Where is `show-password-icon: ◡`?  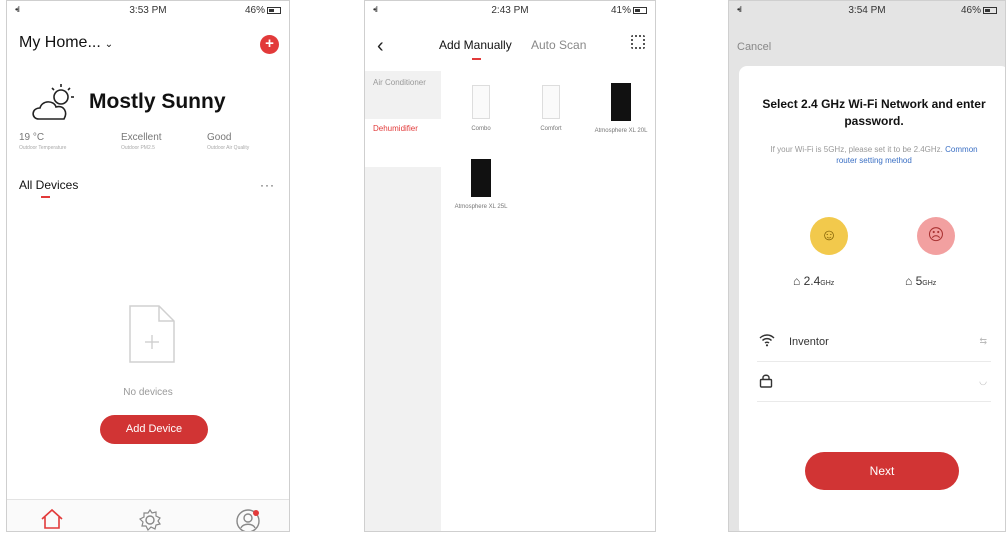
show-password-icon: ◡ is located at coordinates (983, 381).